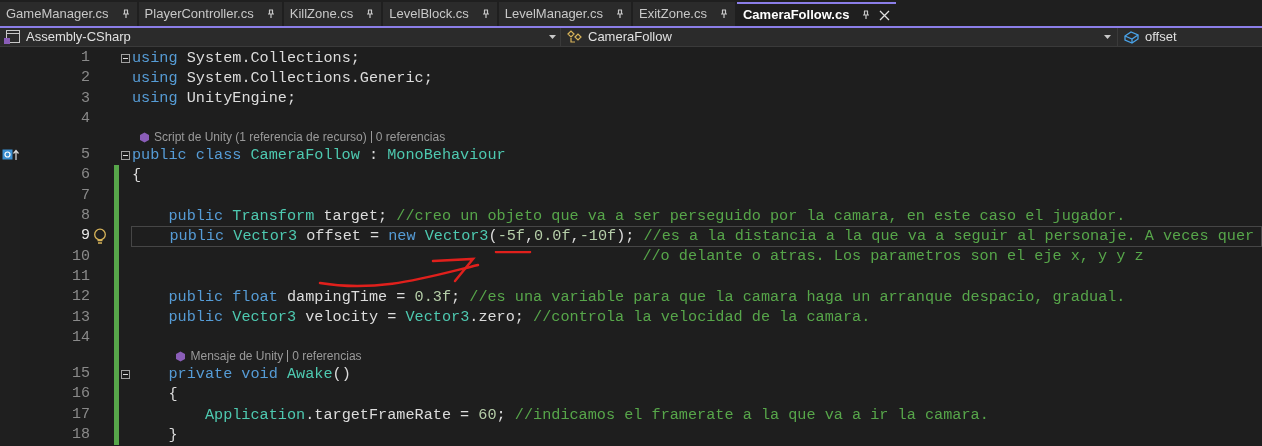  Describe the element at coordinates (85, 78) in the screenshot. I see `line-number: 2` at that location.